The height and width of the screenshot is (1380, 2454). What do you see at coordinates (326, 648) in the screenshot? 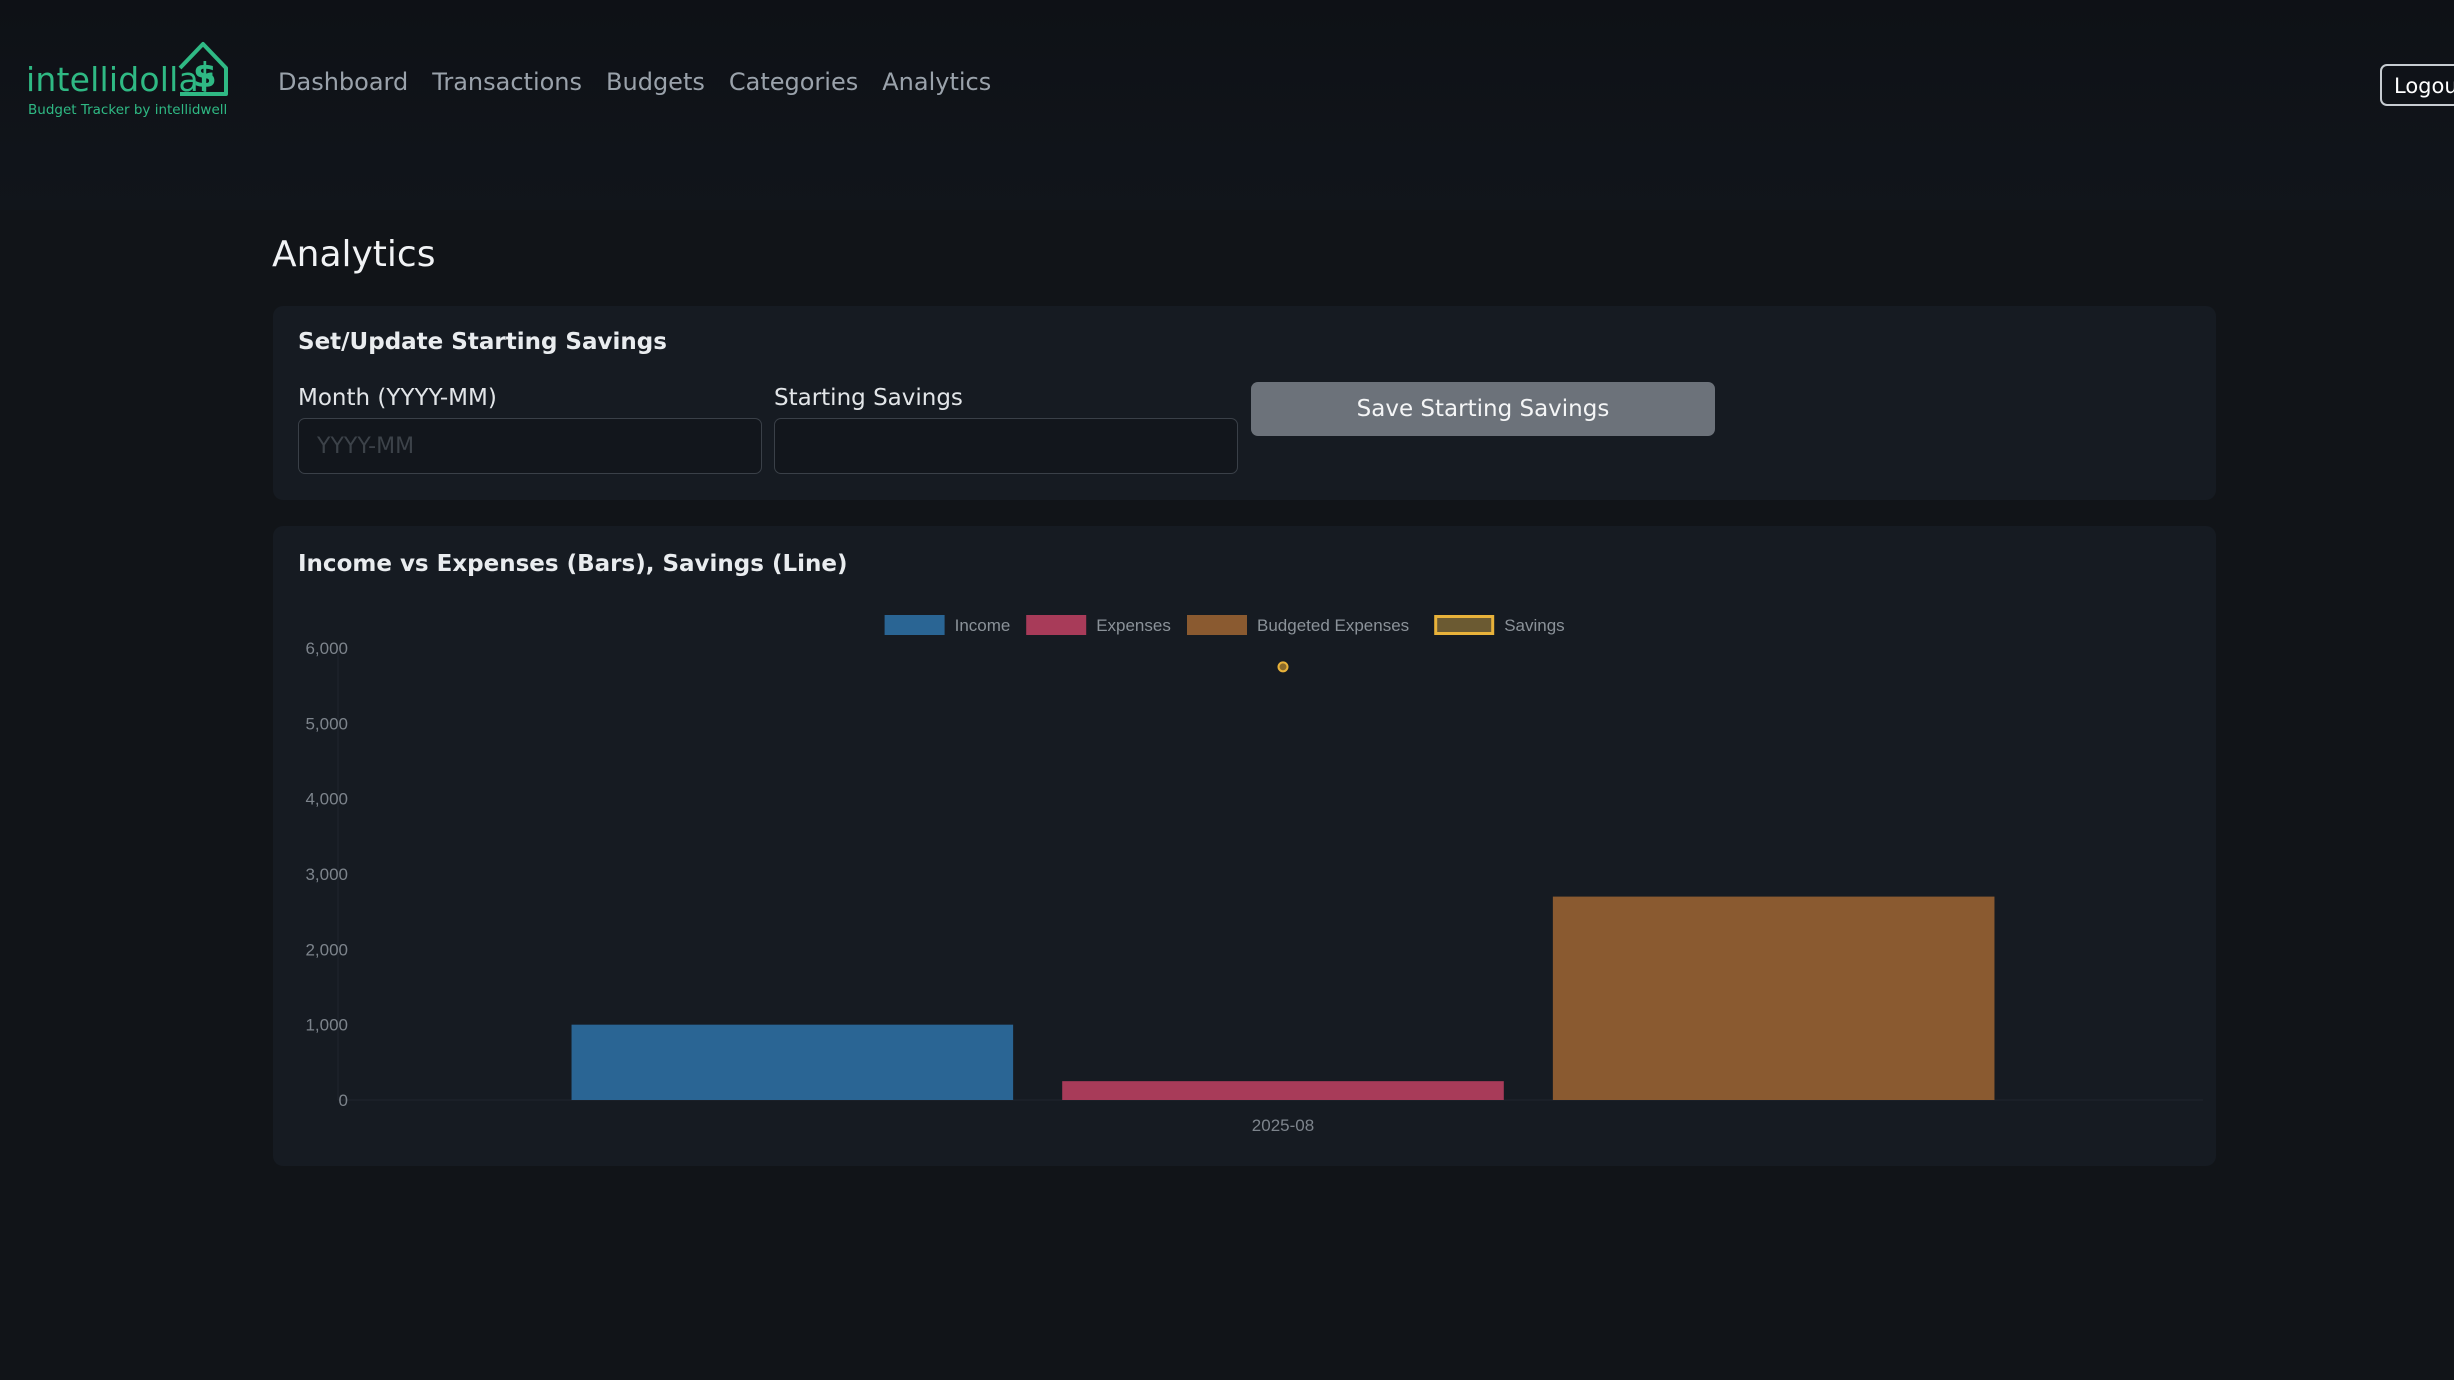
I see `y-tick-label: 6,000` at bounding box center [326, 648].